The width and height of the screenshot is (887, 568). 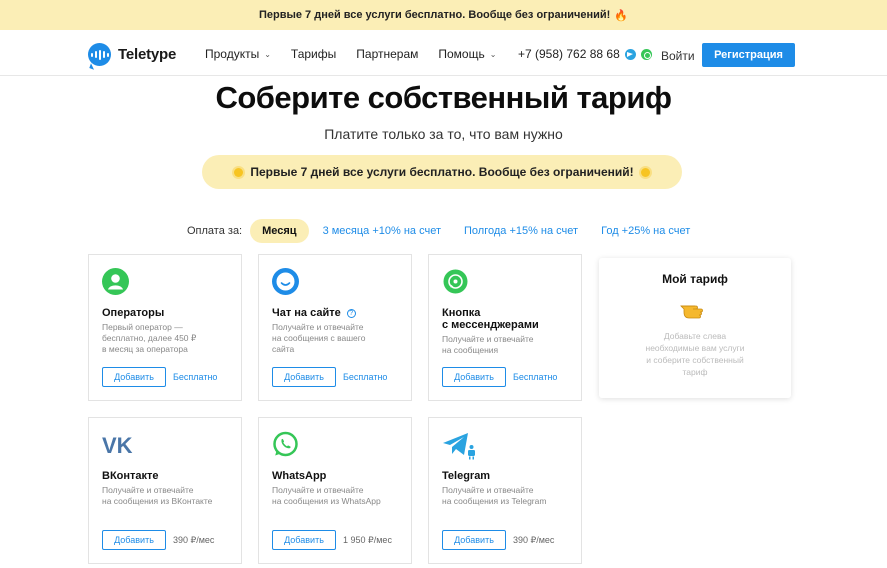 I want to click on card-title: Кнопка с мессенджерами, so click(x=490, y=319).